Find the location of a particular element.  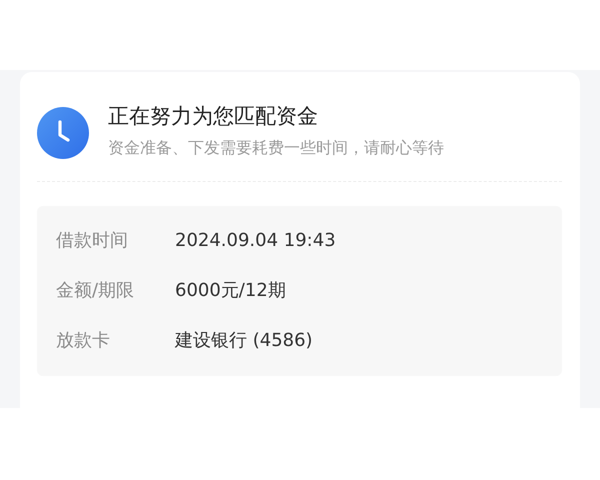

status-title: 正在努力为您匹配资金 is located at coordinates (213, 116).